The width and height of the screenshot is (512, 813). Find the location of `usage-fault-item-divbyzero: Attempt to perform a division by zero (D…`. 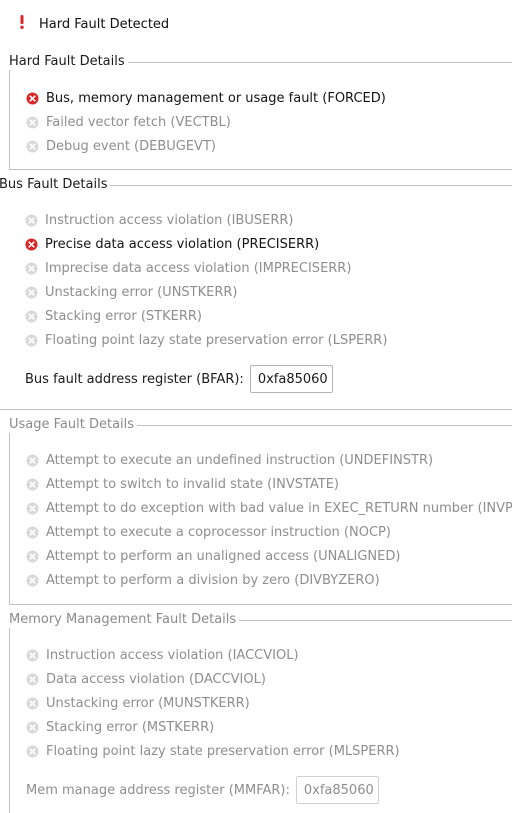

usage-fault-item-divbyzero: Attempt to perform a division by zero (D… is located at coordinates (203, 580).